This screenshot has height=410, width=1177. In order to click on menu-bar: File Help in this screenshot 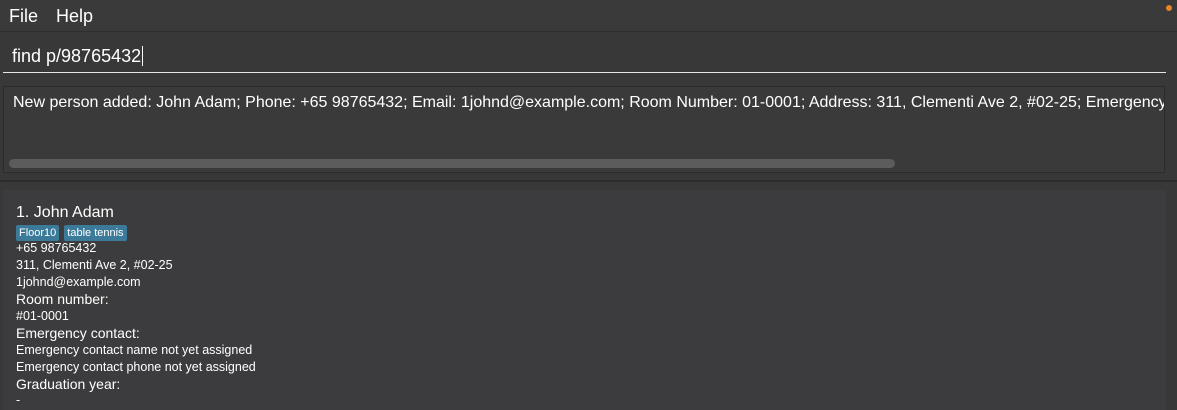, I will do `click(588, 16)`.